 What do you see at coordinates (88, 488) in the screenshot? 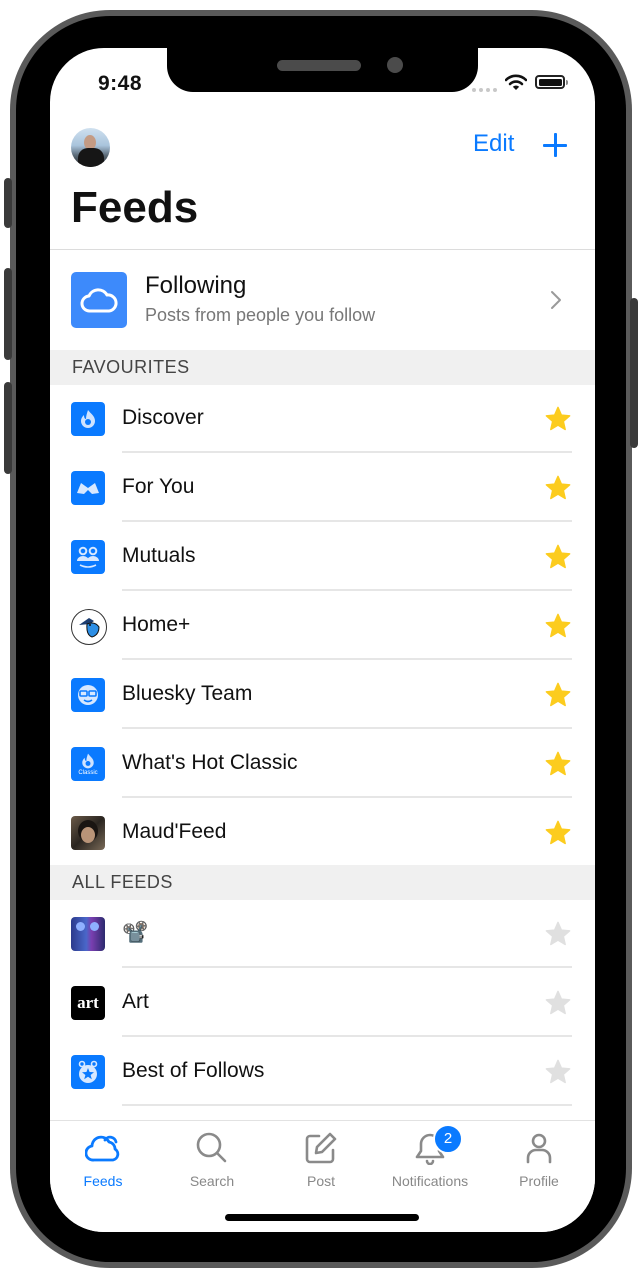
I see `heart-hands-icon` at bounding box center [88, 488].